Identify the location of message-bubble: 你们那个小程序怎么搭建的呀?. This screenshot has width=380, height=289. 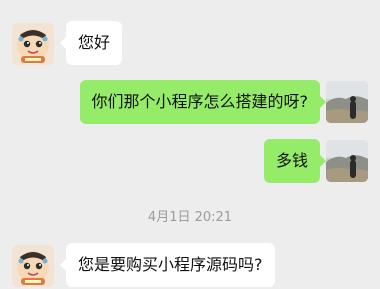
(202, 102).